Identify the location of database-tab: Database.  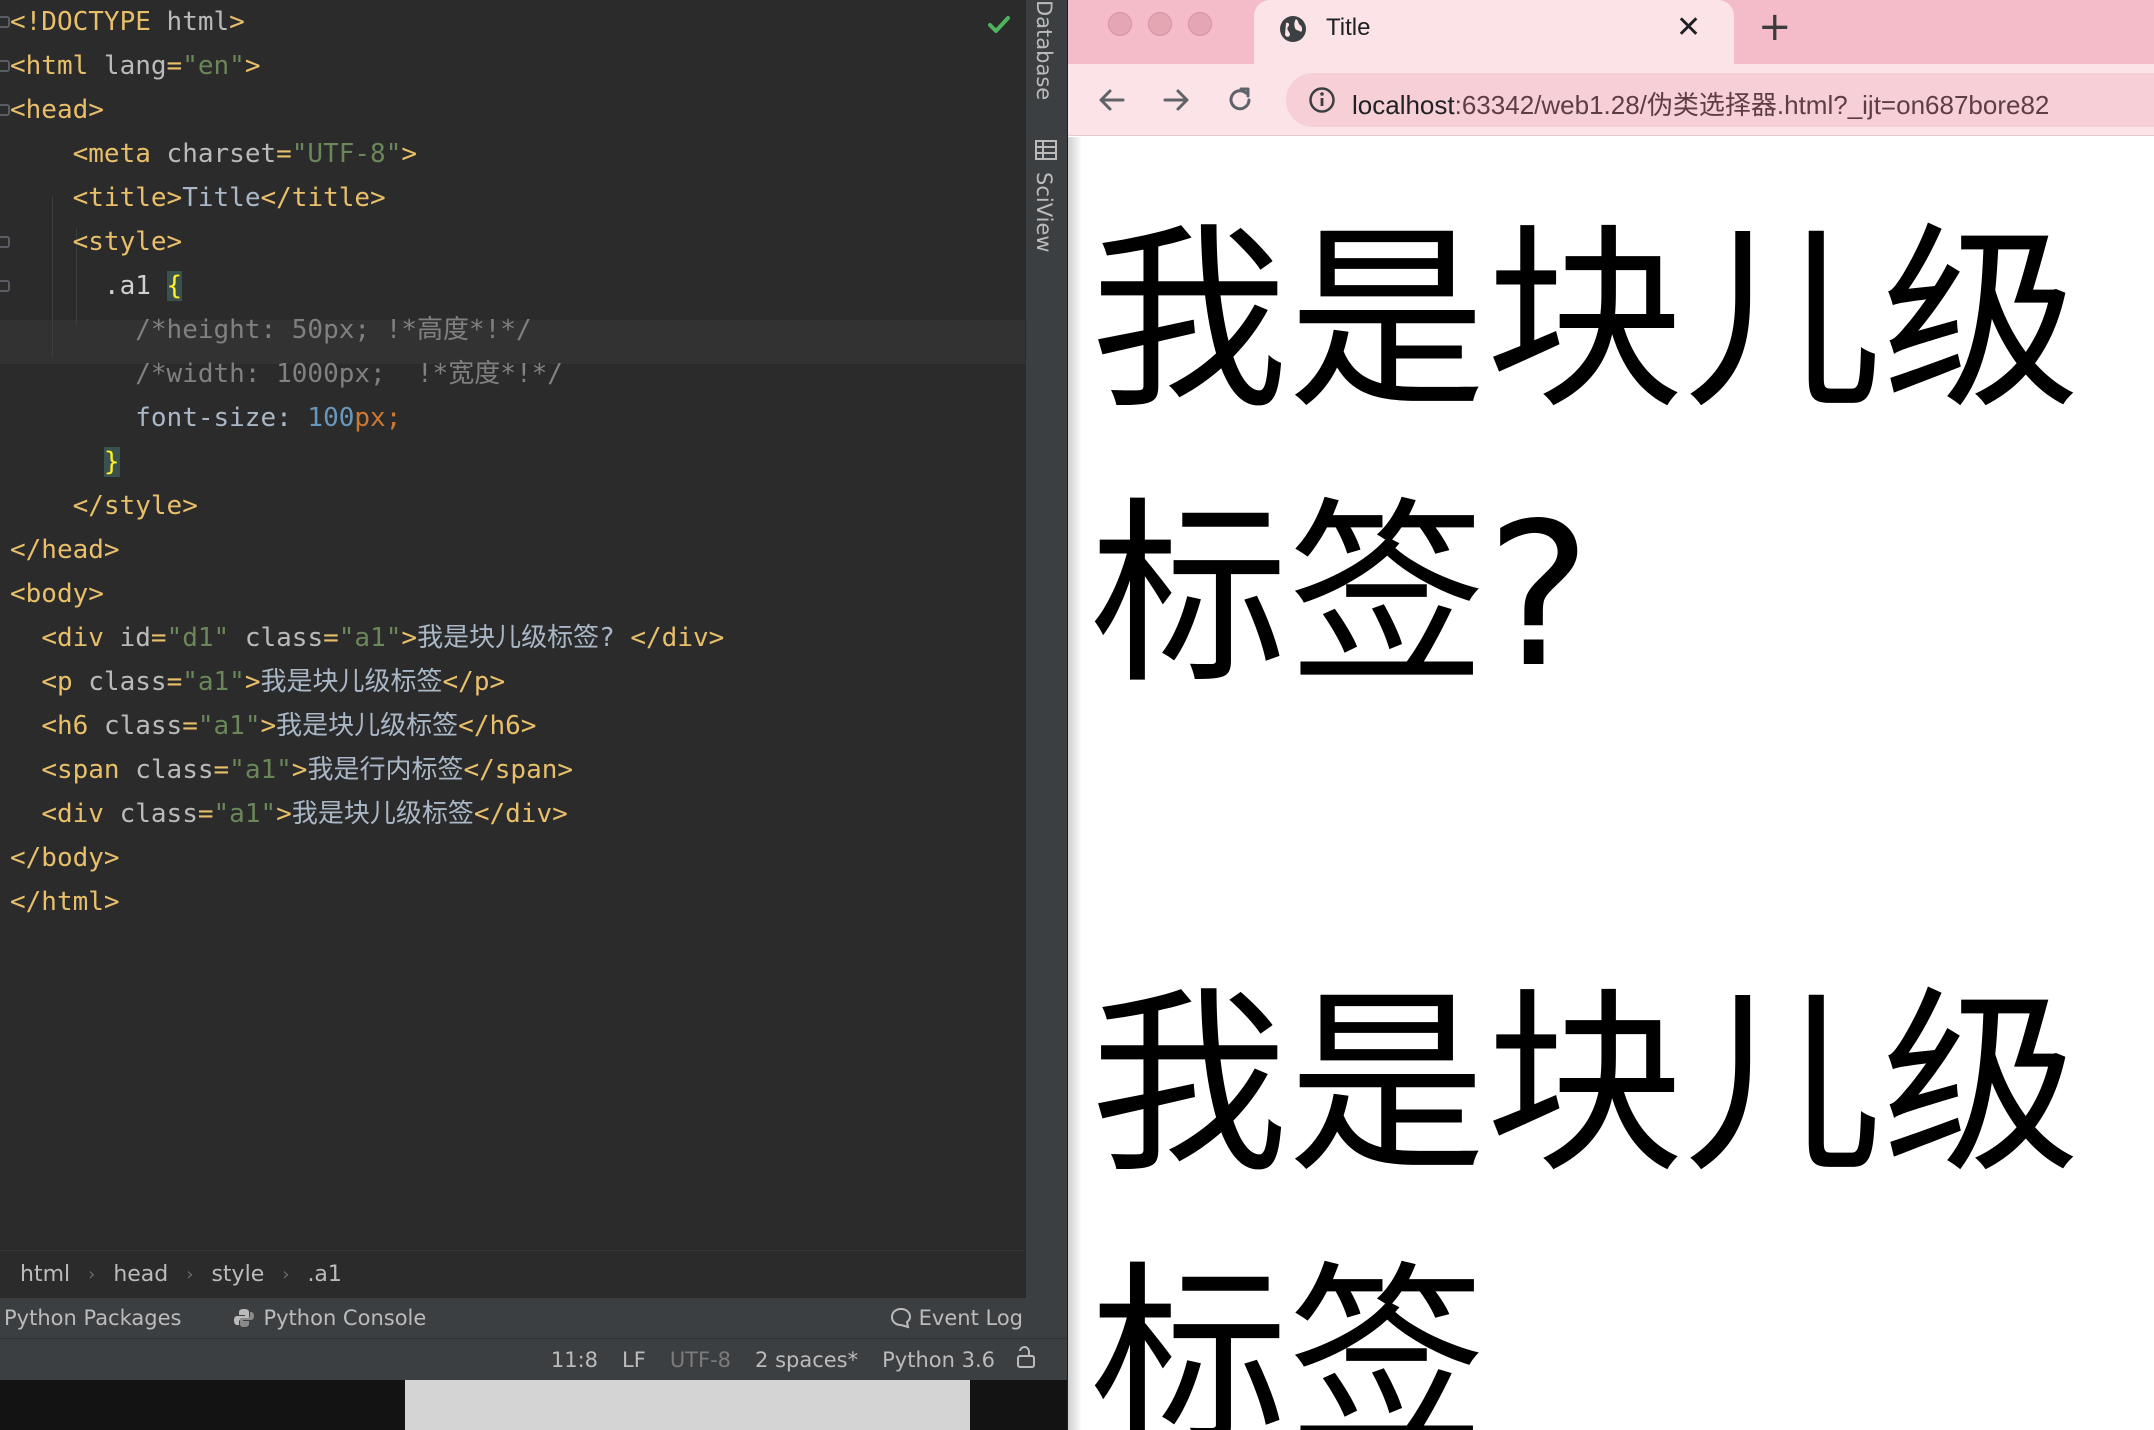
(1044, 50).